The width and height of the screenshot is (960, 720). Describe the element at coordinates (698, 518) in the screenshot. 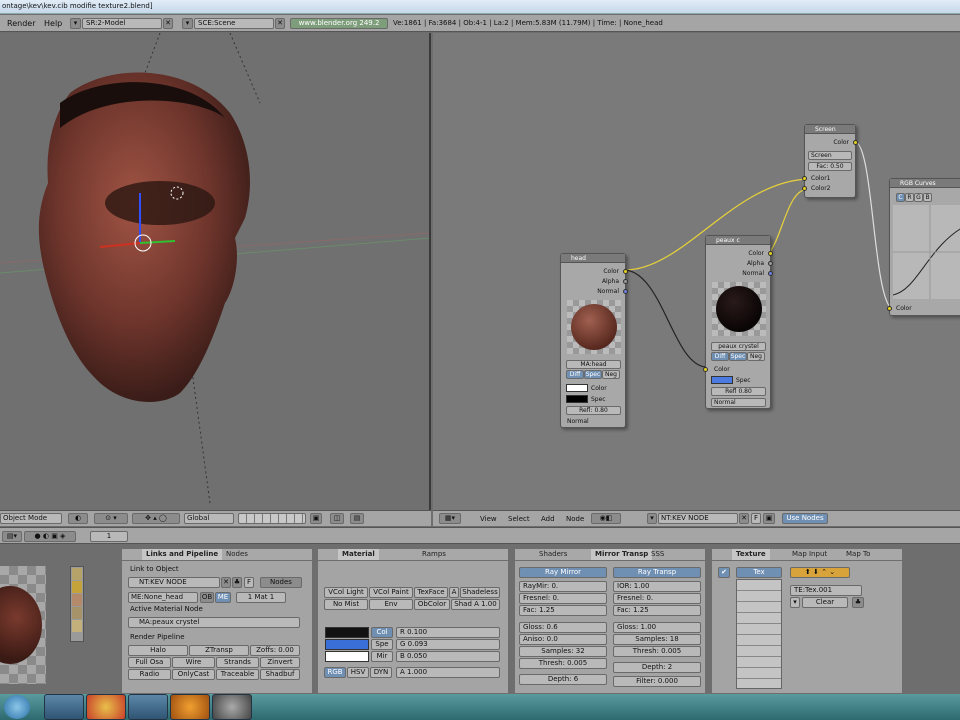

I see `nodetree-name: NT:KEV NODE` at that location.